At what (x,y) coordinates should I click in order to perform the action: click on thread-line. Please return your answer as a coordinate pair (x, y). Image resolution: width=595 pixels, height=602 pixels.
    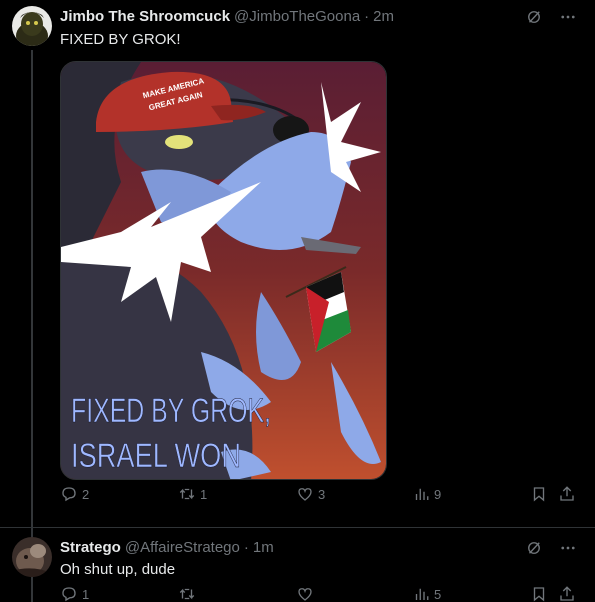
    Looking at the image, I should click on (32, 326).